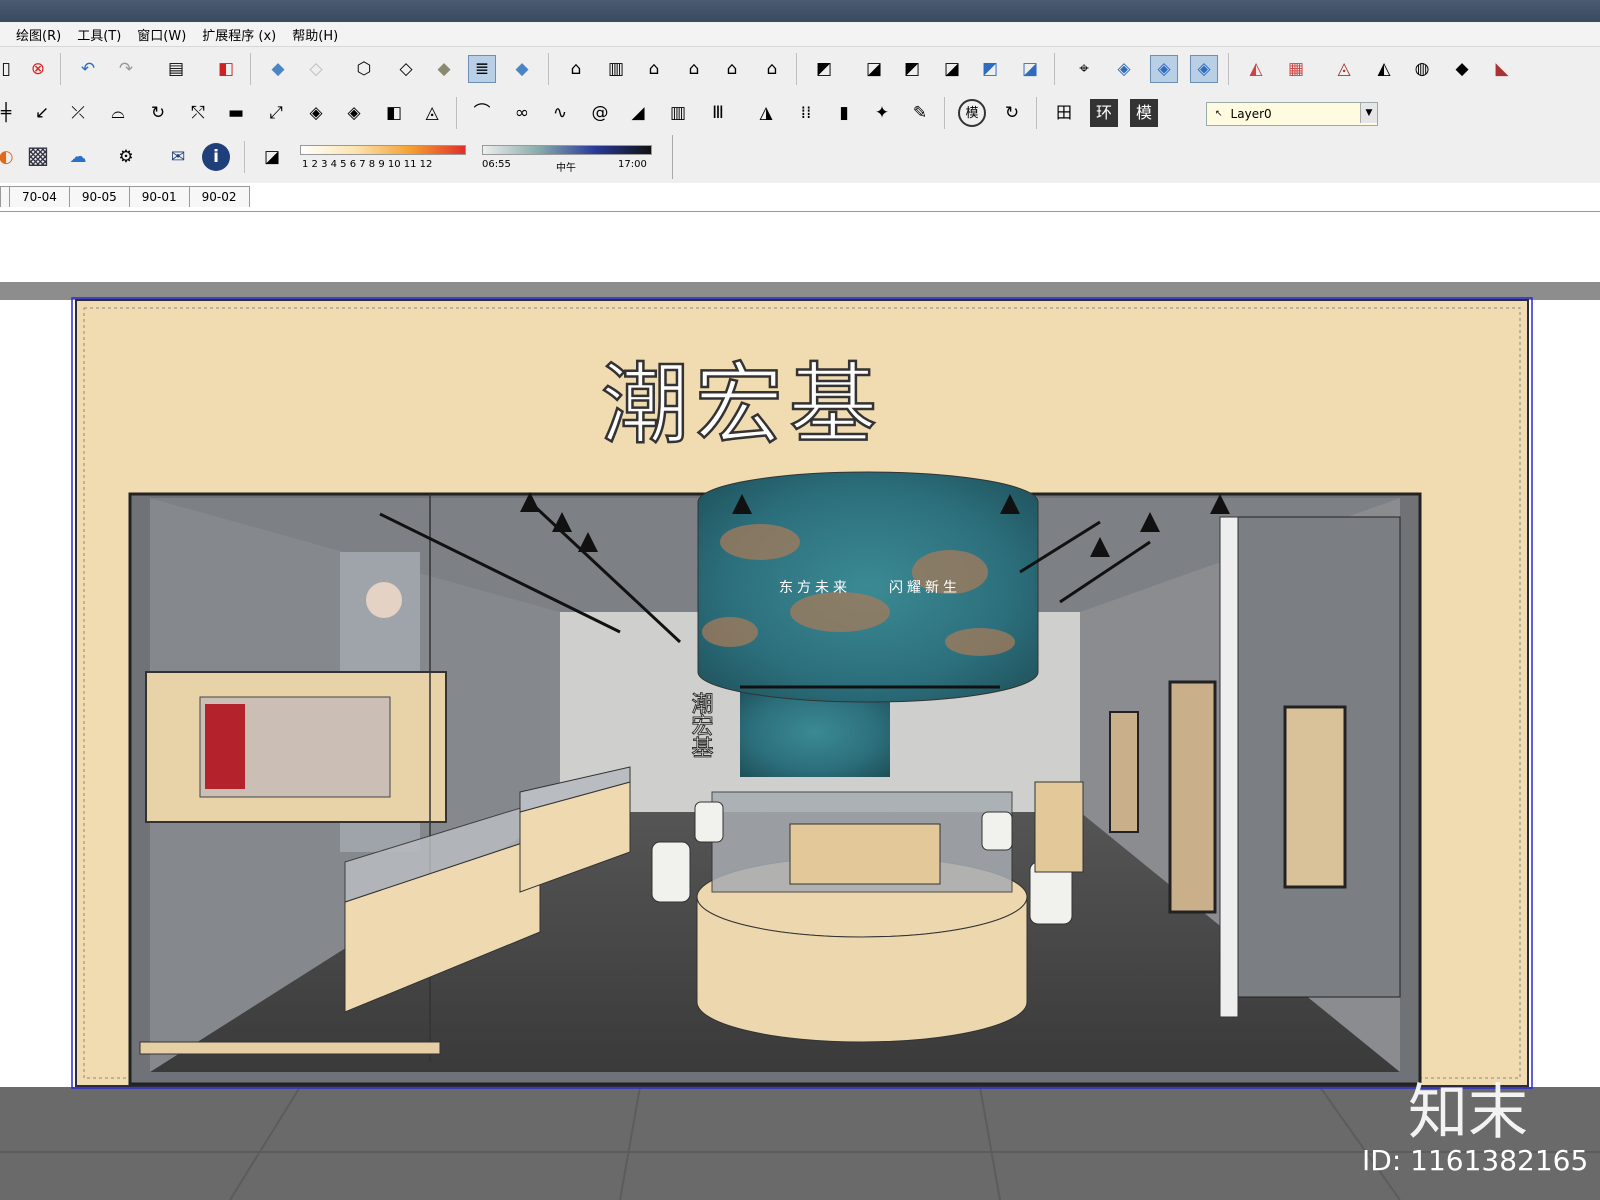 Image resolution: width=1600 pixels, height=1200 pixels. I want to click on cursor-icon: ↖, so click(1219, 114).